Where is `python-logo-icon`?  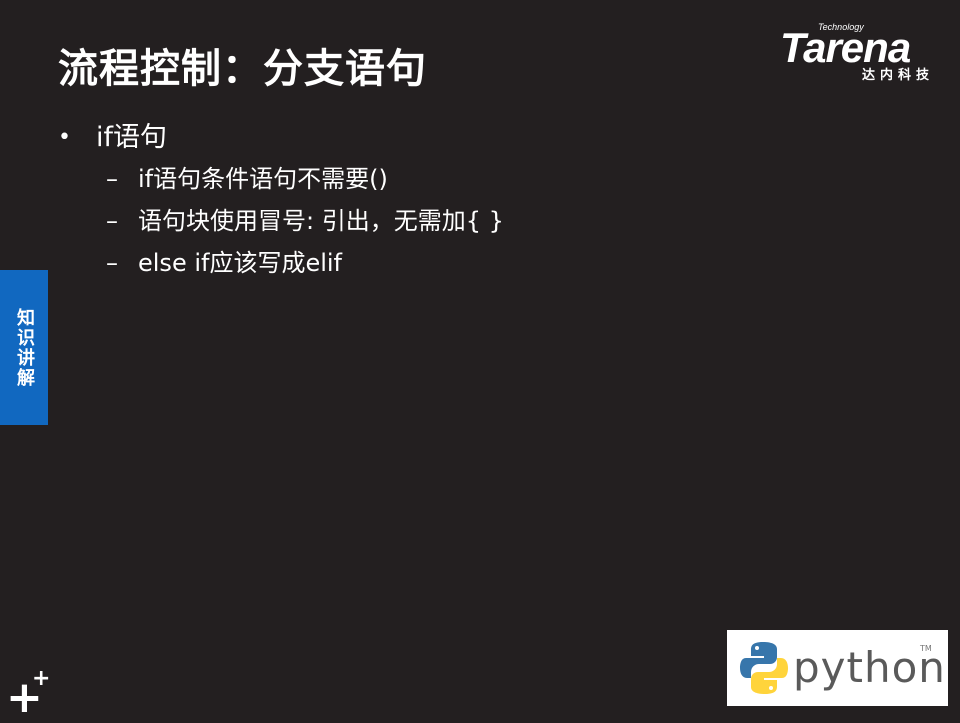 python-logo-icon is located at coordinates (764, 668).